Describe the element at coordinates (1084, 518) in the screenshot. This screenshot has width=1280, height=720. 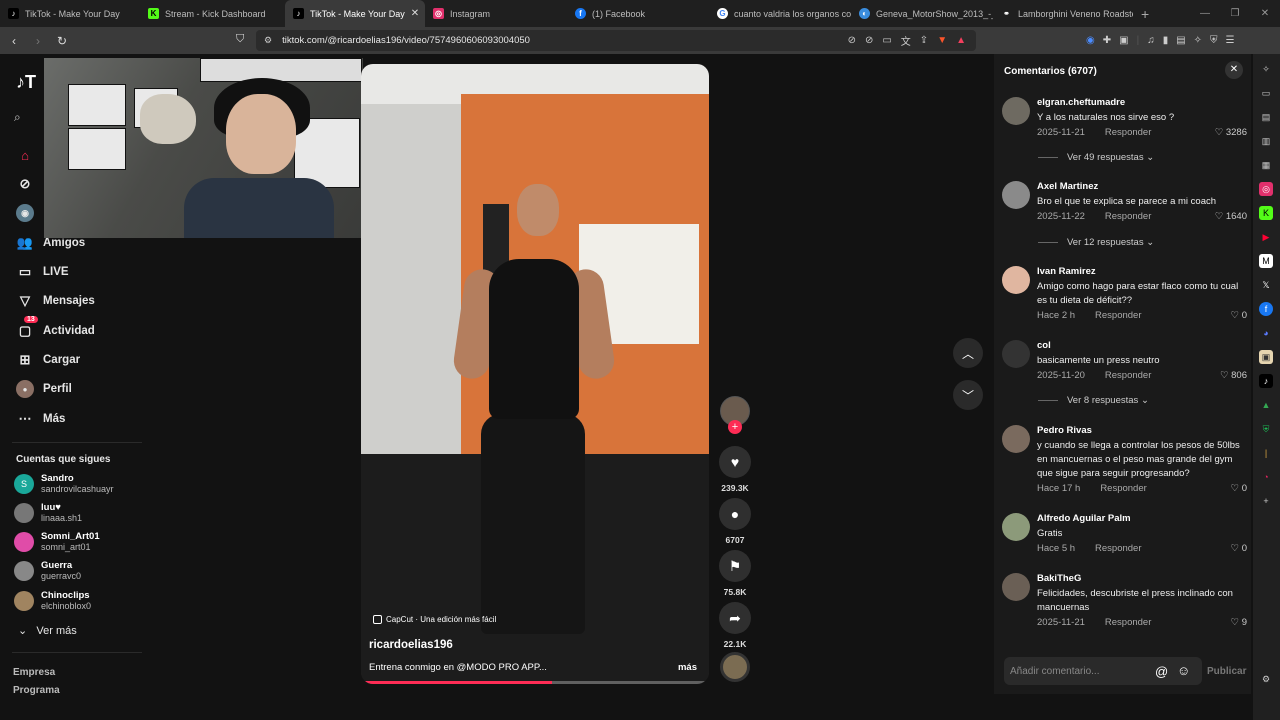
I see `comment-user: Alfredo Aguilar Palm` at that location.